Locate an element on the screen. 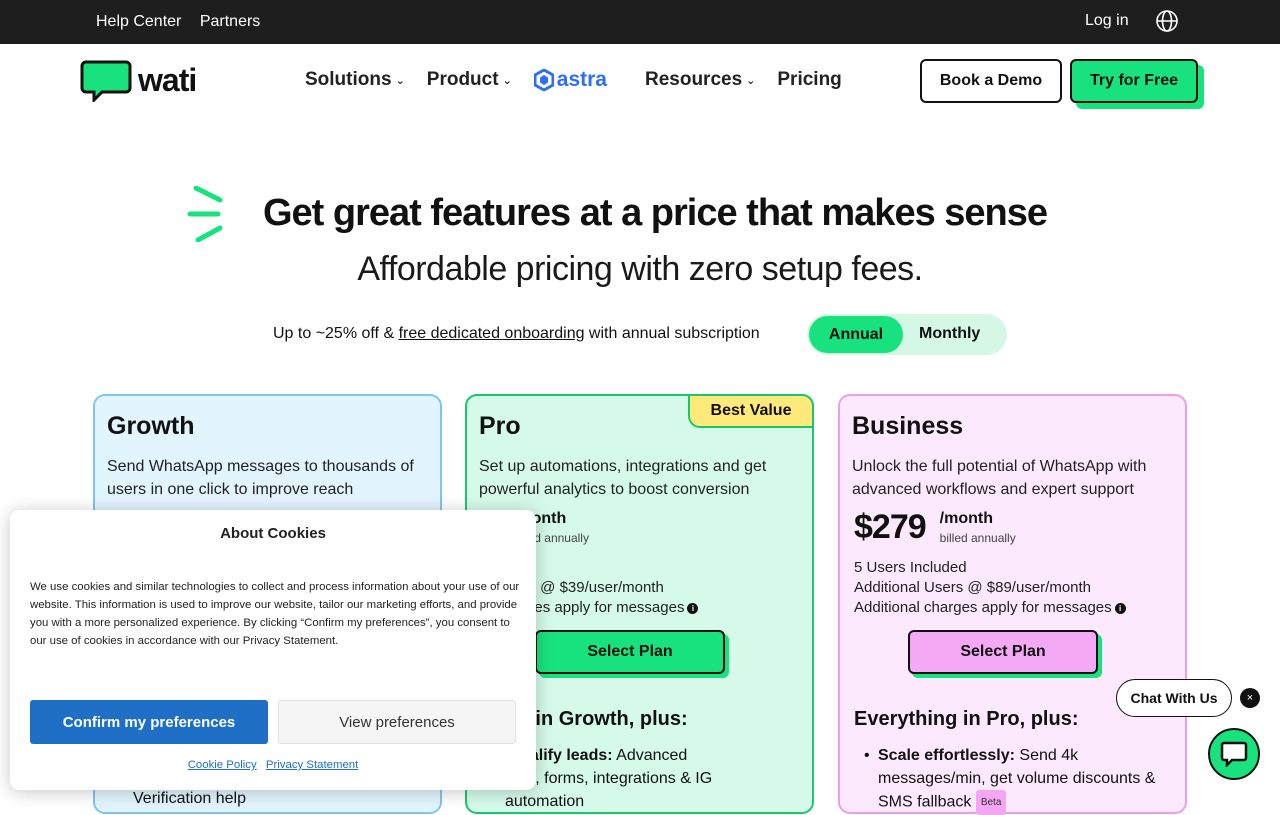 The image size is (1280, 815). globe-icon is located at coordinates (1167, 21).